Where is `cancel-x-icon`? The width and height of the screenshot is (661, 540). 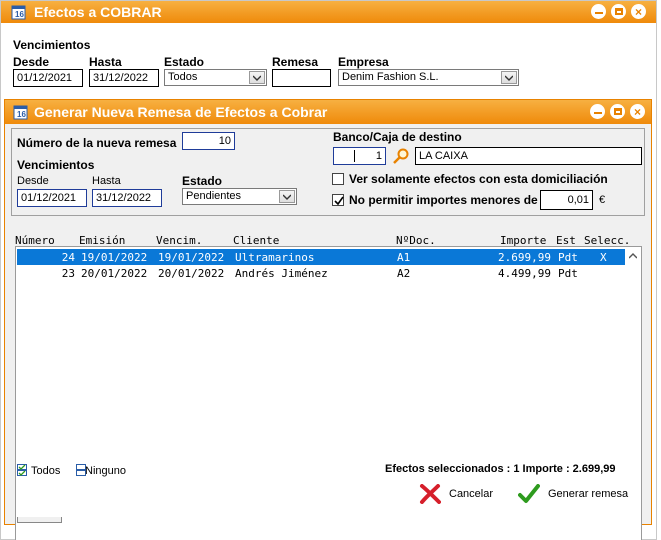 cancel-x-icon is located at coordinates (430, 494).